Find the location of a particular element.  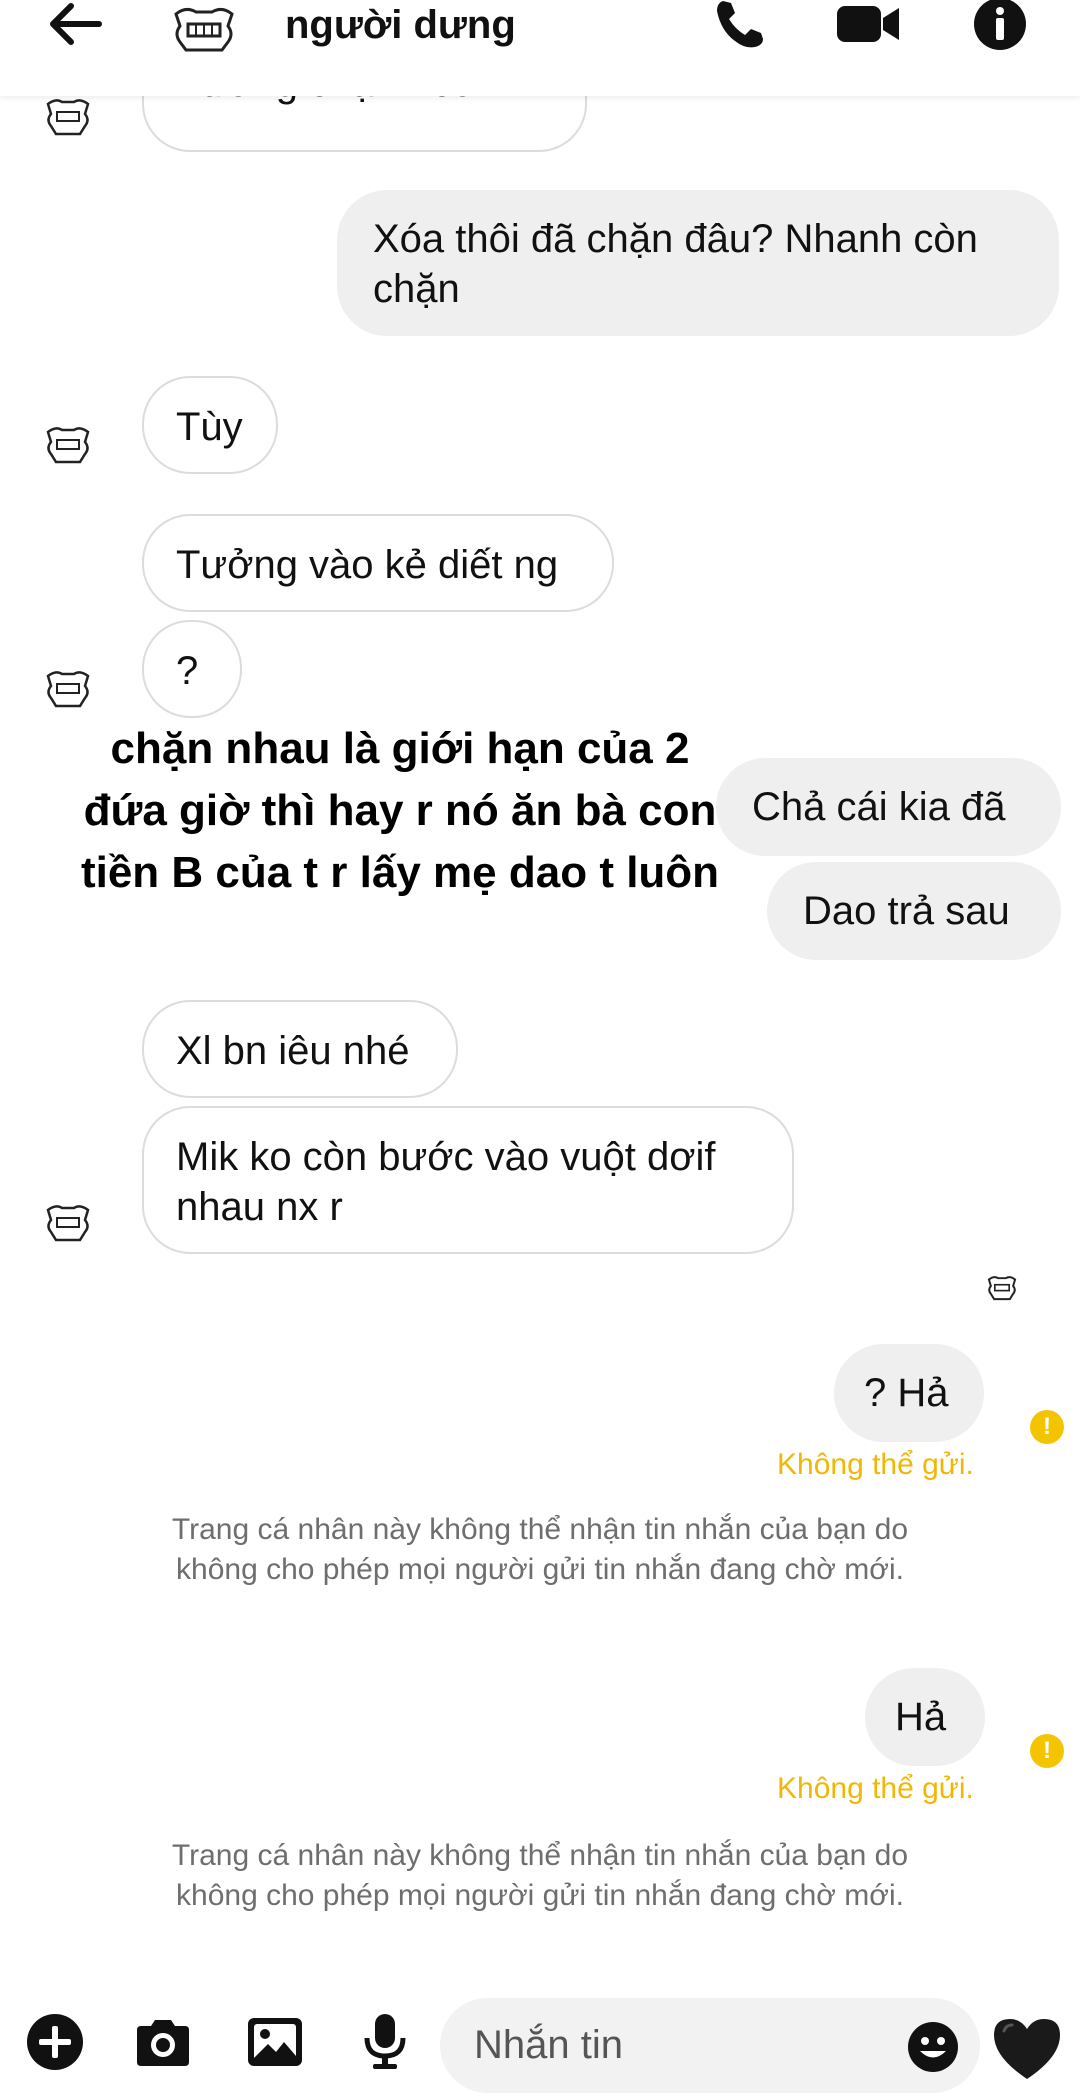

camera-icon is located at coordinates (163, 2043).